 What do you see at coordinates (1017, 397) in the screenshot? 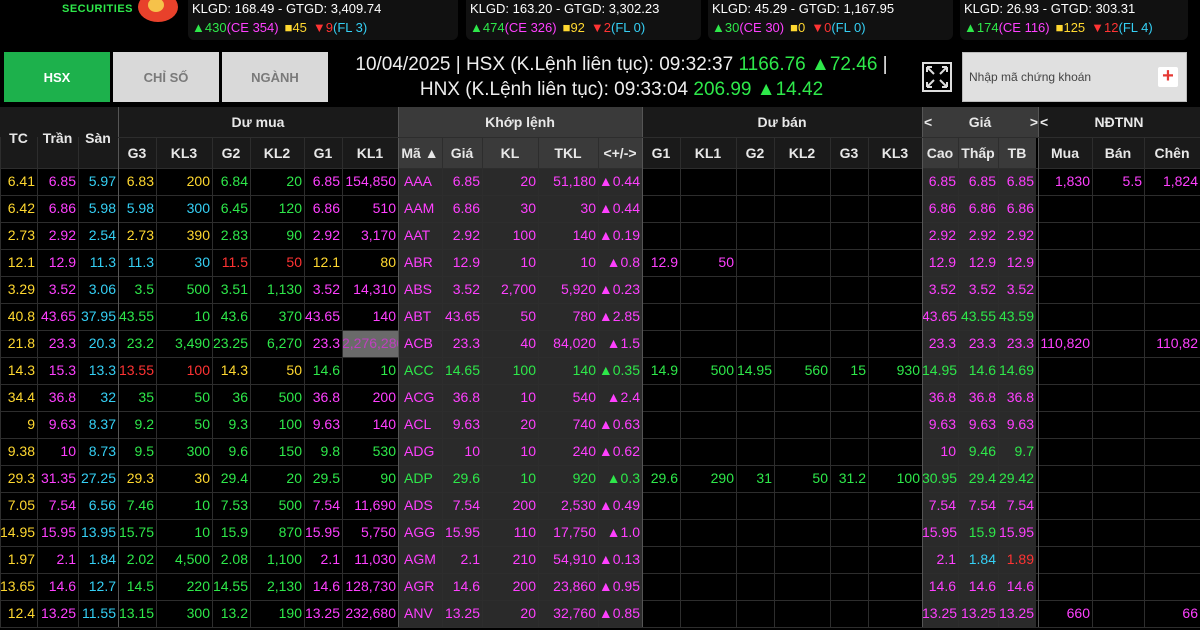
I see `cell-tb: 36.8` at bounding box center [1017, 397].